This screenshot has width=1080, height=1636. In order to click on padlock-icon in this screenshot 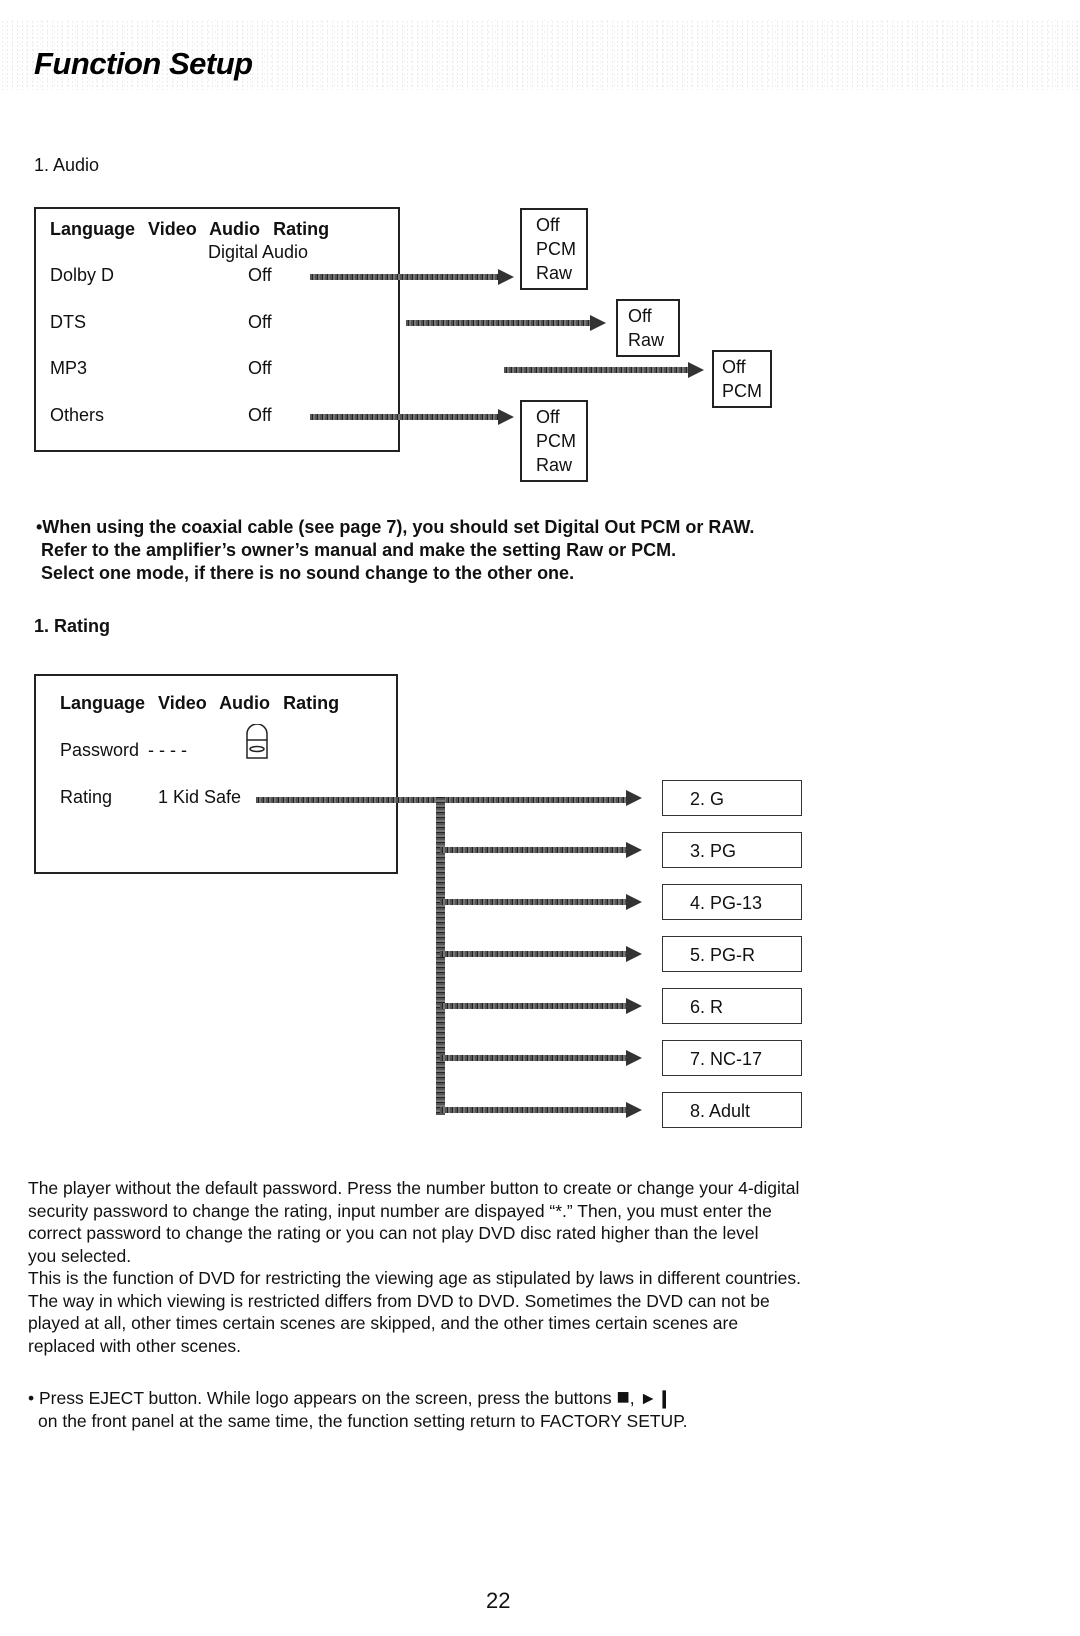, I will do `click(257, 741)`.